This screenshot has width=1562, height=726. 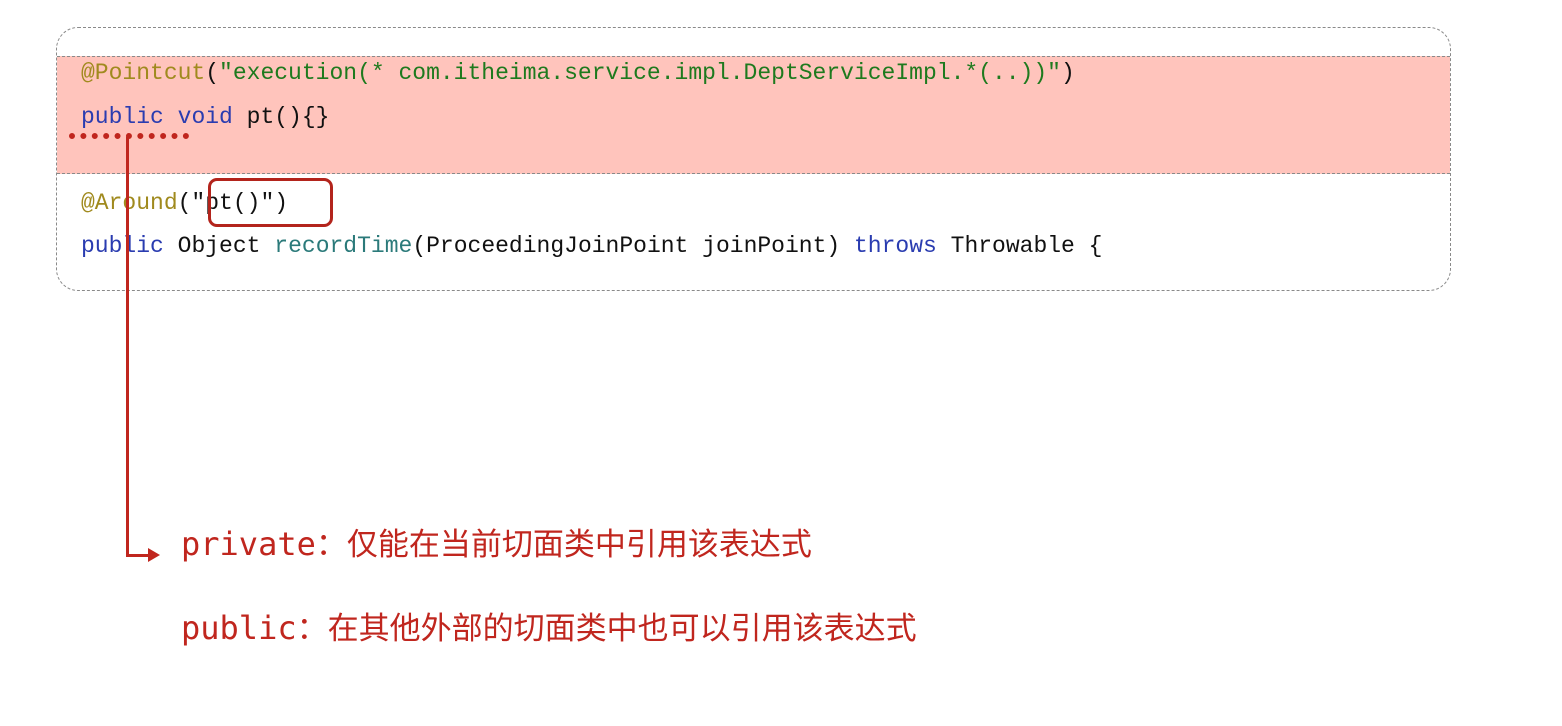 I want to click on record-time-method-name: recordTime, so click(x=343, y=246).